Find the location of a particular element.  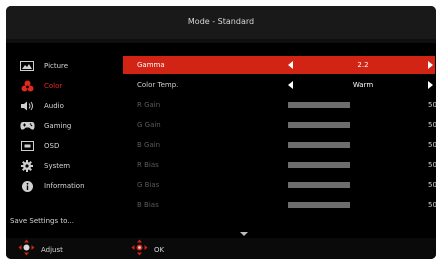

sidebar-item-audio: Audio is located at coordinates (64, 106).